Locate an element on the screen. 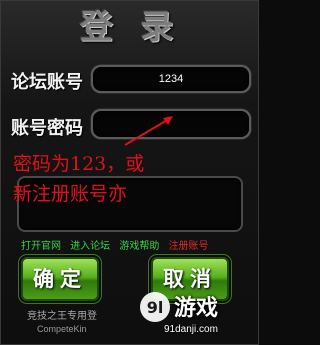 This screenshot has height=345, width=320. annotation-line-1: 密码为123，或 is located at coordinates (79, 164).